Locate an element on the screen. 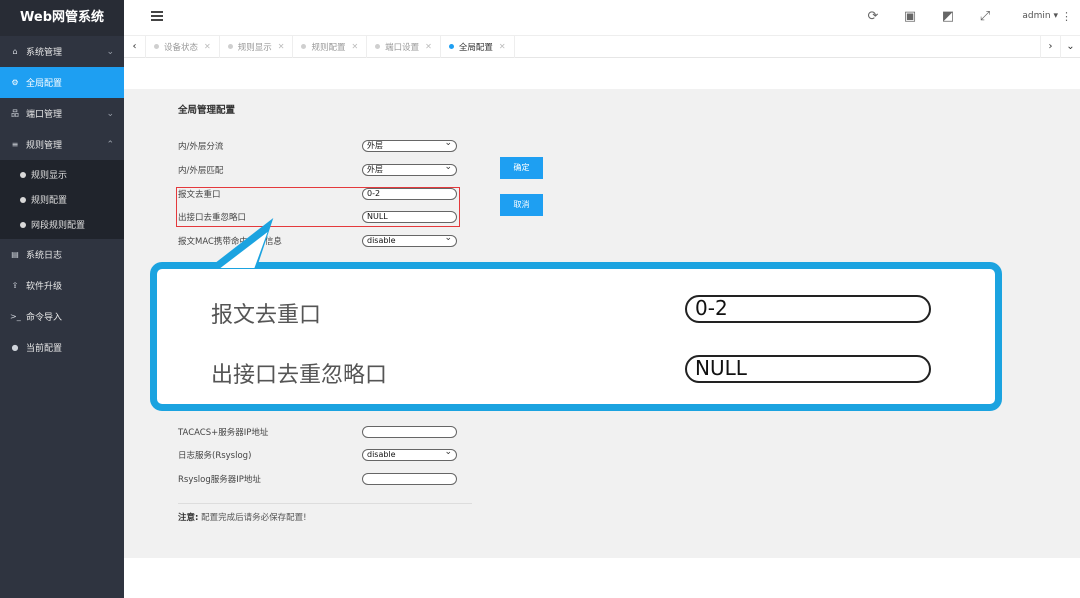 This screenshot has height=598, width=1080. app-title: Web网管系统 is located at coordinates (62, 18).